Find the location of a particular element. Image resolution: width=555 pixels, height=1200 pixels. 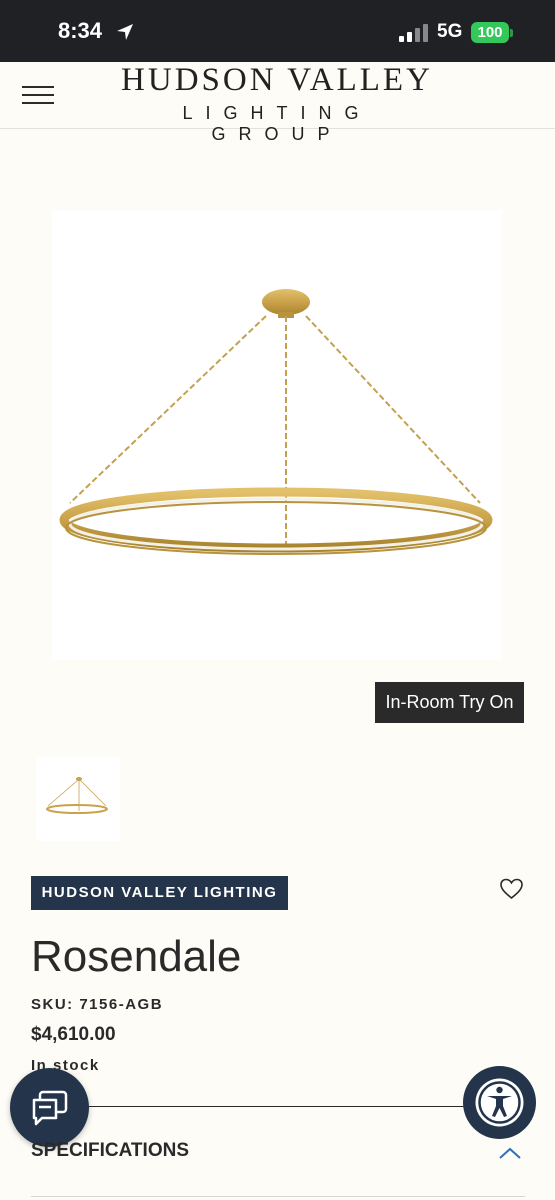

brand-logo-bottom: LIGHTING GROUP is located at coordinates (277, 124).